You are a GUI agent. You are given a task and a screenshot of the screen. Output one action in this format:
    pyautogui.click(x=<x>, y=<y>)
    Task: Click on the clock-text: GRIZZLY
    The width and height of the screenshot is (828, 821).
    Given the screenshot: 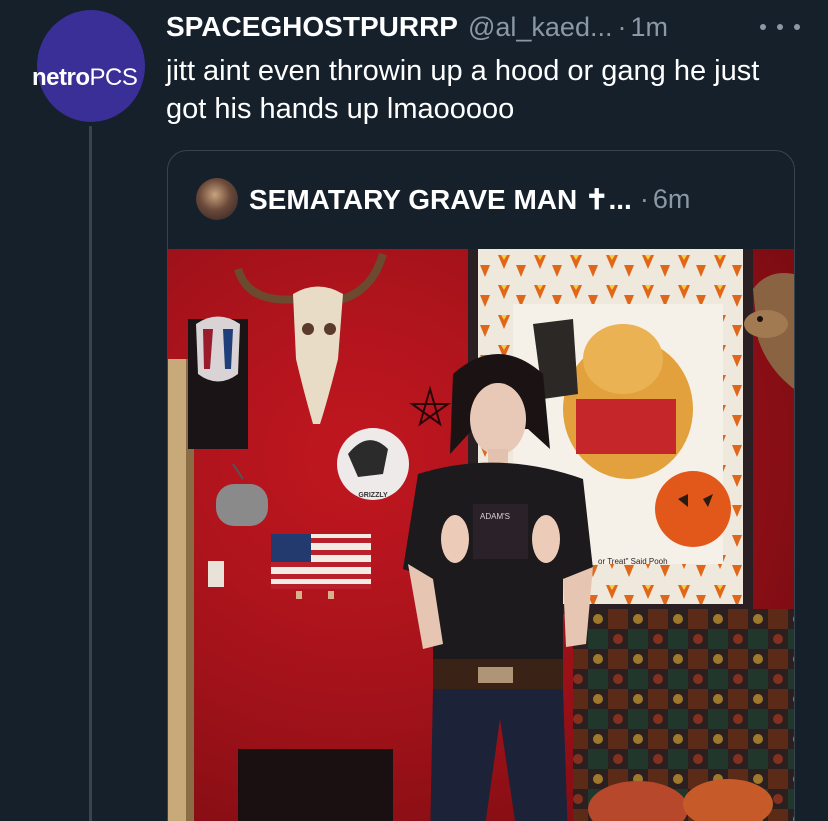 What is the action you would take?
    pyautogui.click(x=373, y=495)
    